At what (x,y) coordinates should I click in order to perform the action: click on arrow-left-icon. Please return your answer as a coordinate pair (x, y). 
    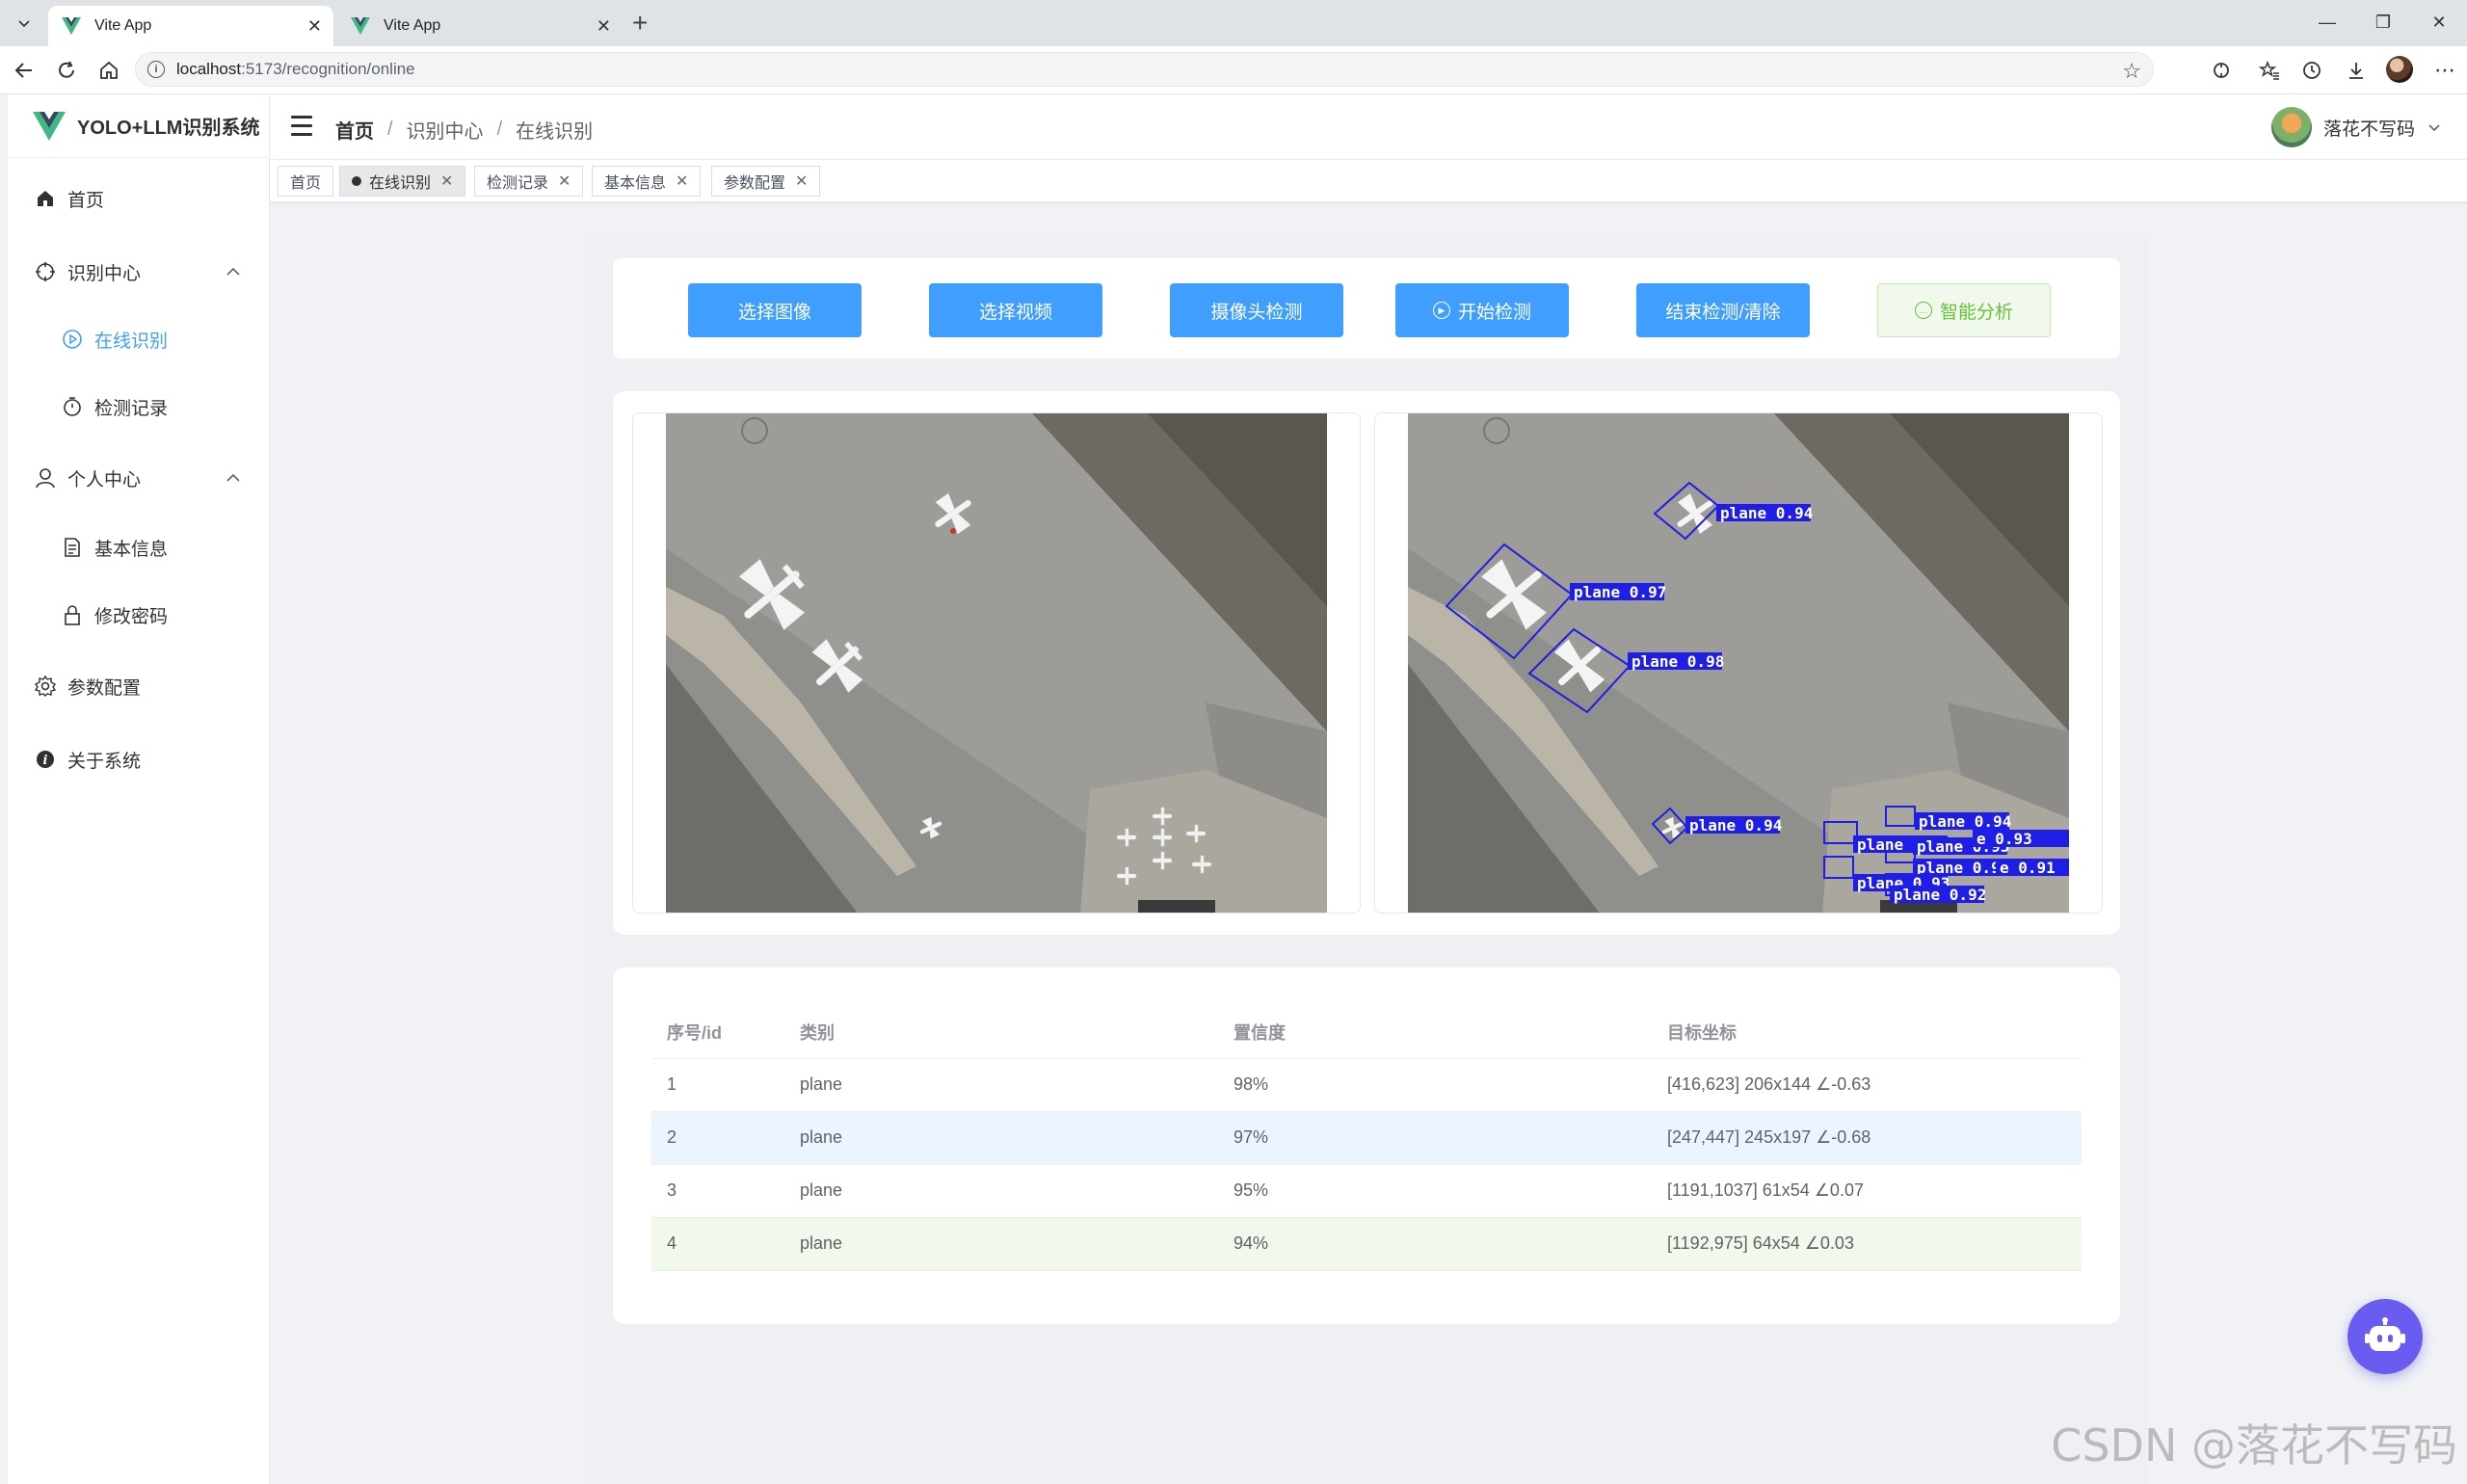
    Looking at the image, I should click on (23, 70).